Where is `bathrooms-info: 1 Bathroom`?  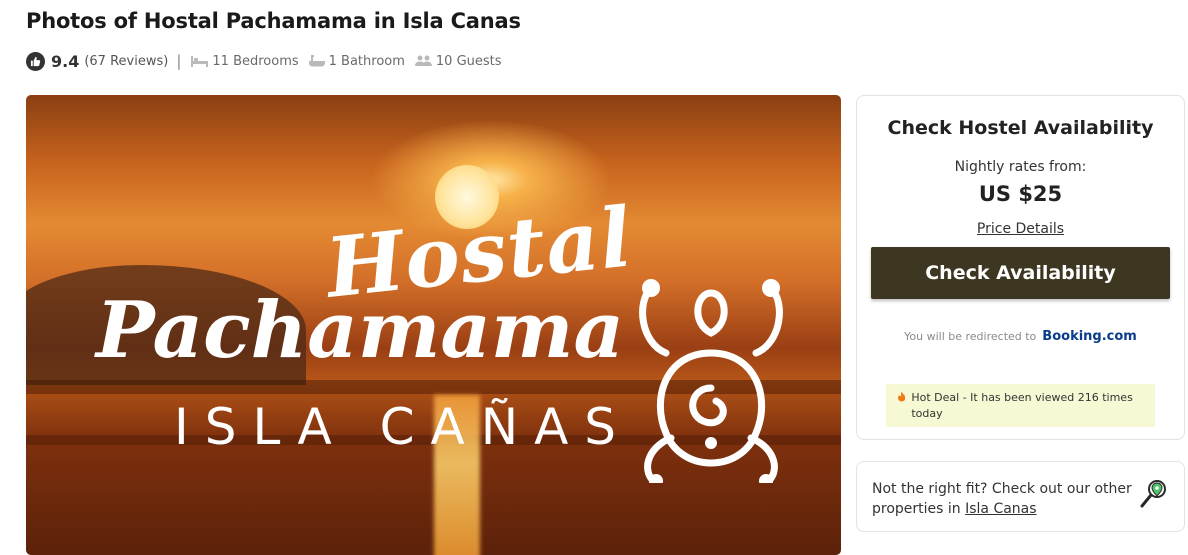 bathrooms-info: 1 Bathroom is located at coordinates (356, 61).